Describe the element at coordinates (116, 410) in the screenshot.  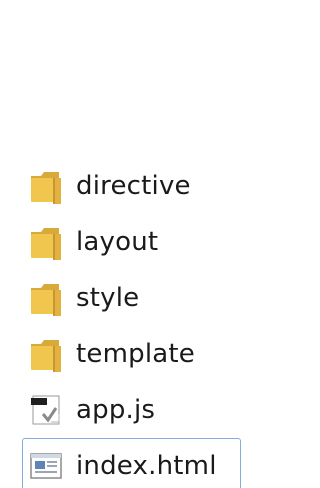
I see `item-label: app.js` at that location.